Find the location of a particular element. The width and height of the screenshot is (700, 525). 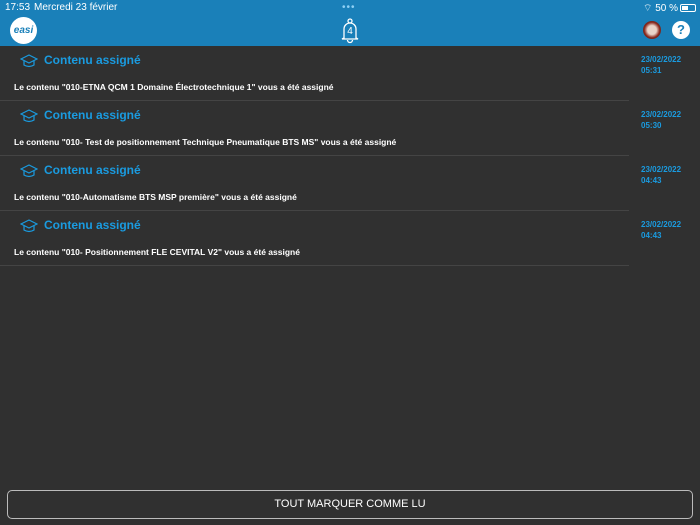

easi-logo: easi is located at coordinates (23, 30).